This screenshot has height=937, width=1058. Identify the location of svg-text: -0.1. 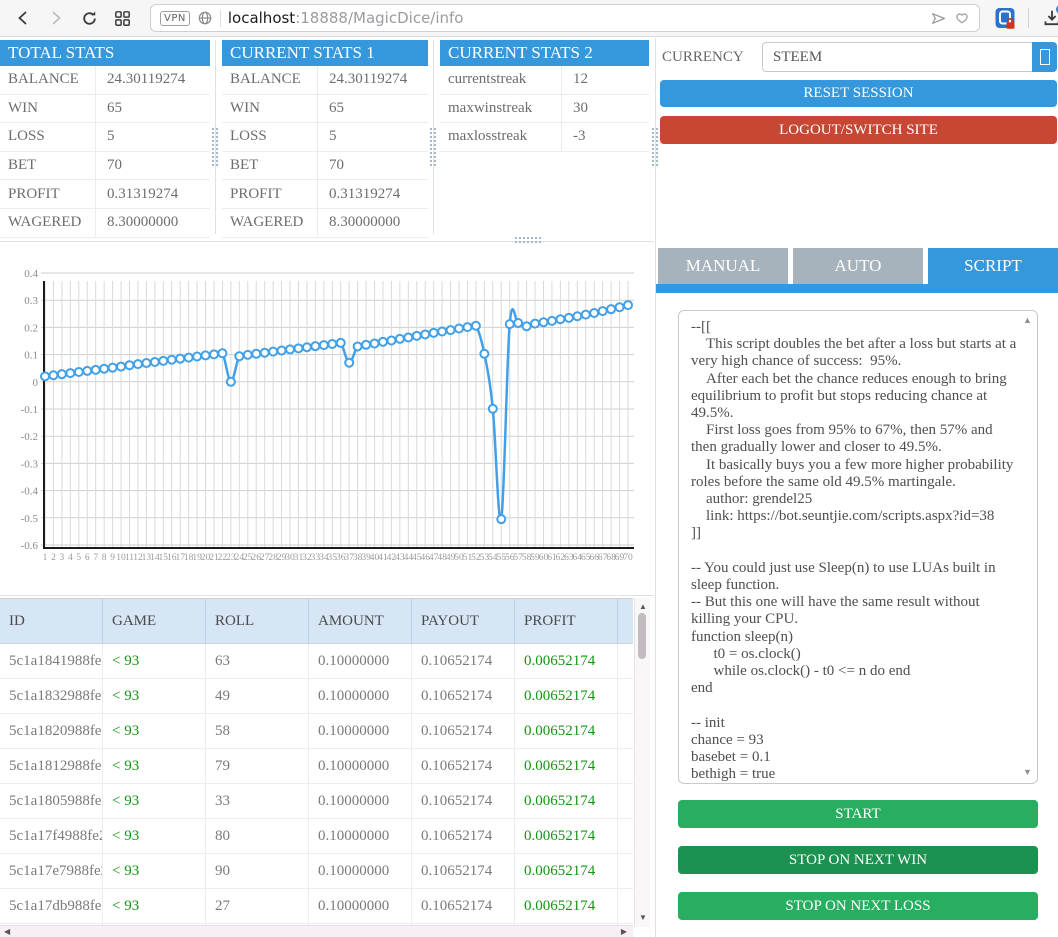
(29, 410).